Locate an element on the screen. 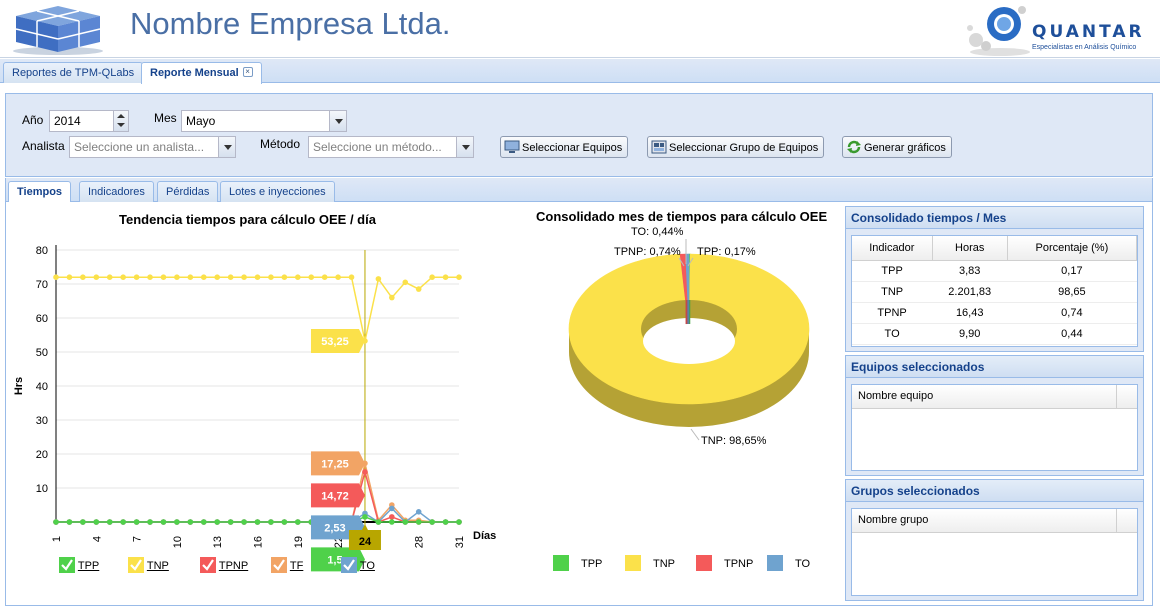 This screenshot has height=614, width=1160. close-icon: × is located at coordinates (247, 72).